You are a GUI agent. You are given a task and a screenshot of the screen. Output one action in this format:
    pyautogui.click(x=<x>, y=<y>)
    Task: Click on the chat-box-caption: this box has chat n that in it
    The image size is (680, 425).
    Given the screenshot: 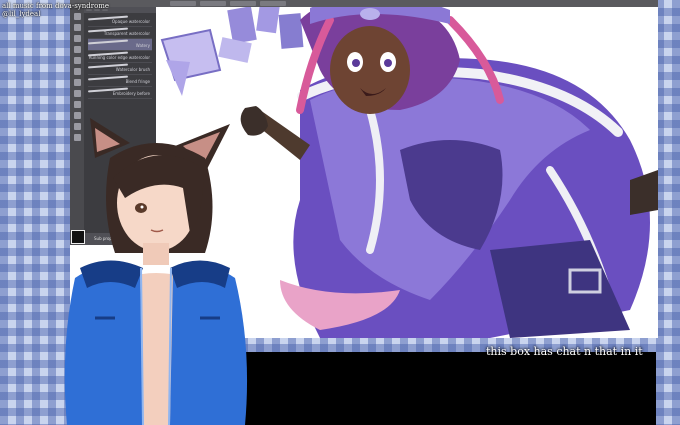 What is the action you would take?
    pyautogui.click(x=564, y=351)
    